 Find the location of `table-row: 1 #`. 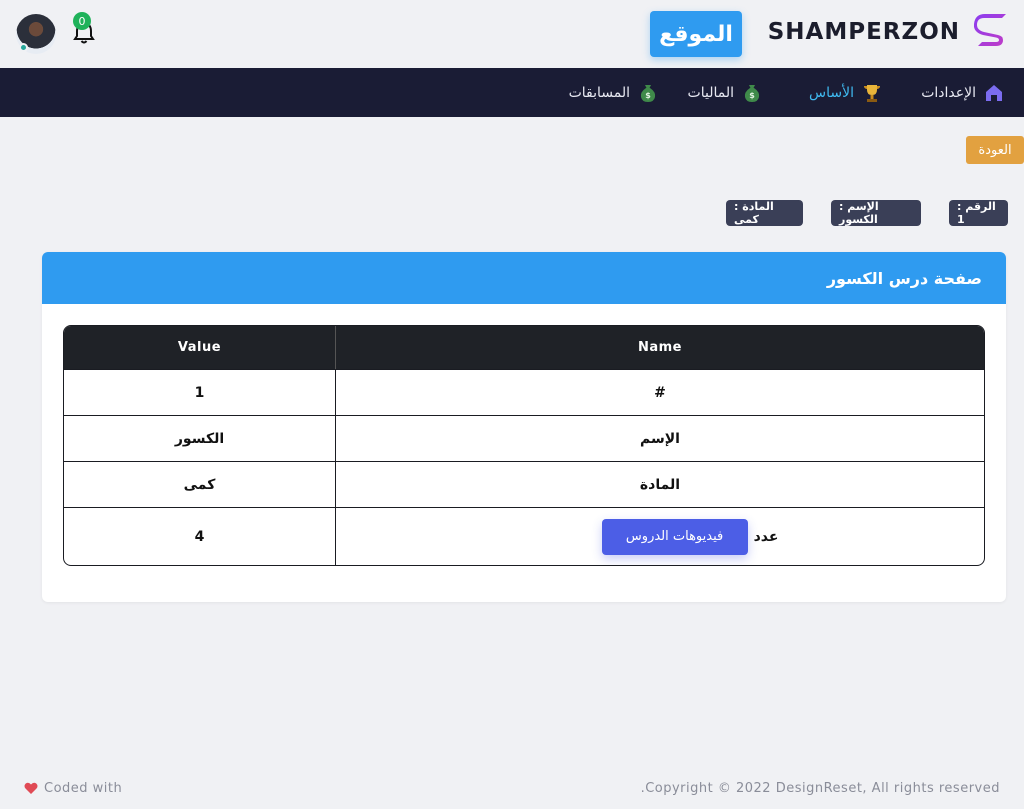

table-row: 1 # is located at coordinates (524, 392).